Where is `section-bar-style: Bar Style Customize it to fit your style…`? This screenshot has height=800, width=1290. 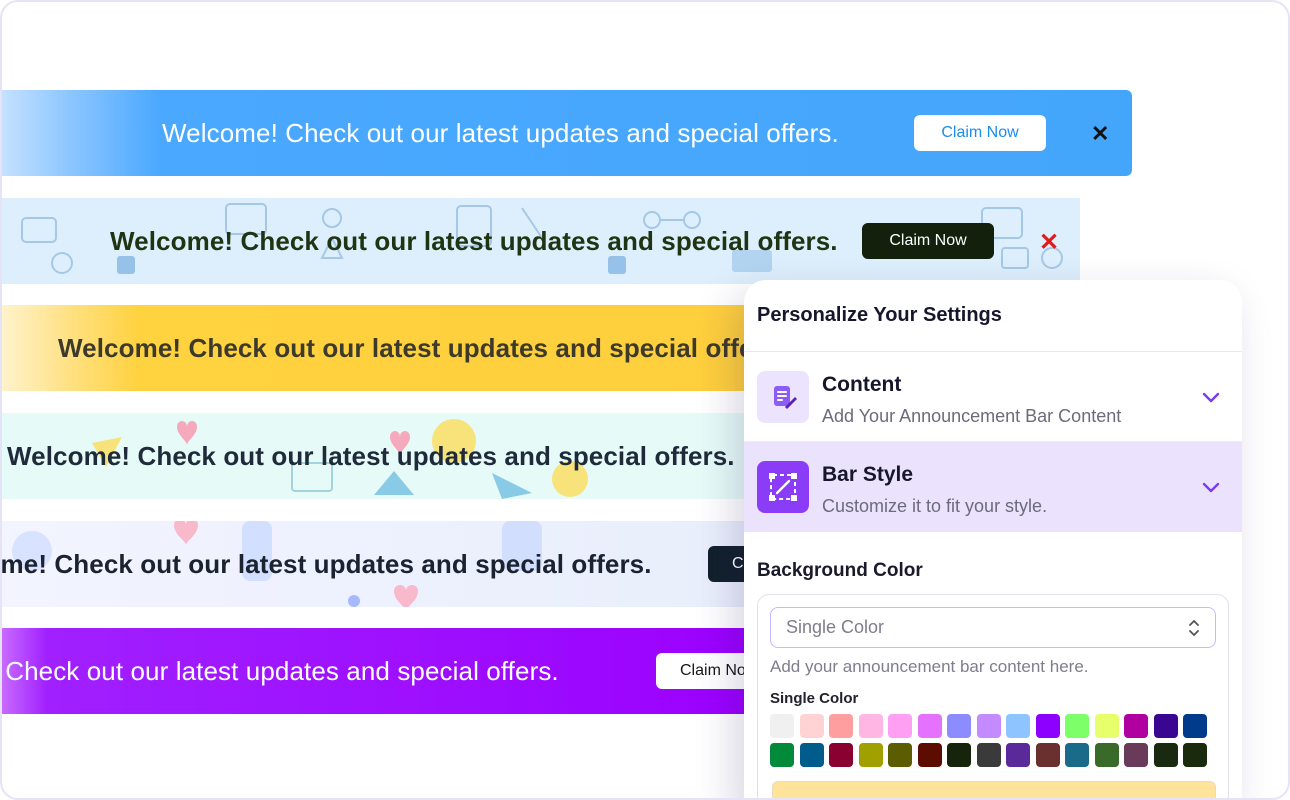
section-bar-style: Bar Style Customize it to fit your style… is located at coordinates (993, 487).